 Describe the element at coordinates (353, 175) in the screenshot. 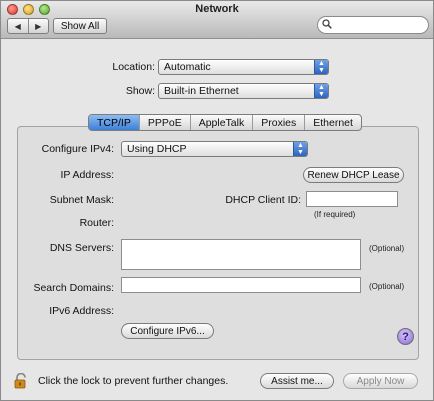

I see `renew-dhcp-lease-button: Renew DHCP Lease` at that location.